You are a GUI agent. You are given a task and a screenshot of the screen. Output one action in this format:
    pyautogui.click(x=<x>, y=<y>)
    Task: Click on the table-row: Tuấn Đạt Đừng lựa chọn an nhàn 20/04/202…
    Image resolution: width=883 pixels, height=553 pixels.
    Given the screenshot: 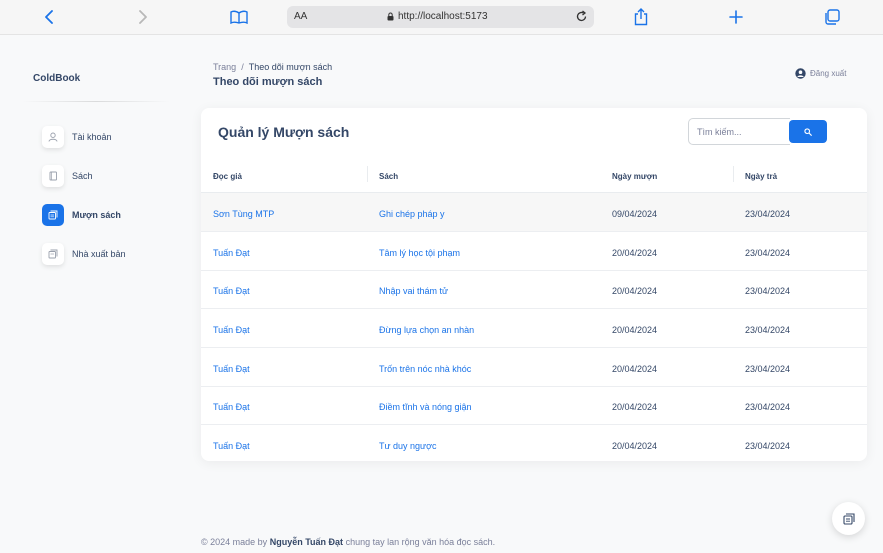 What is the action you would take?
    pyautogui.click(x=534, y=328)
    